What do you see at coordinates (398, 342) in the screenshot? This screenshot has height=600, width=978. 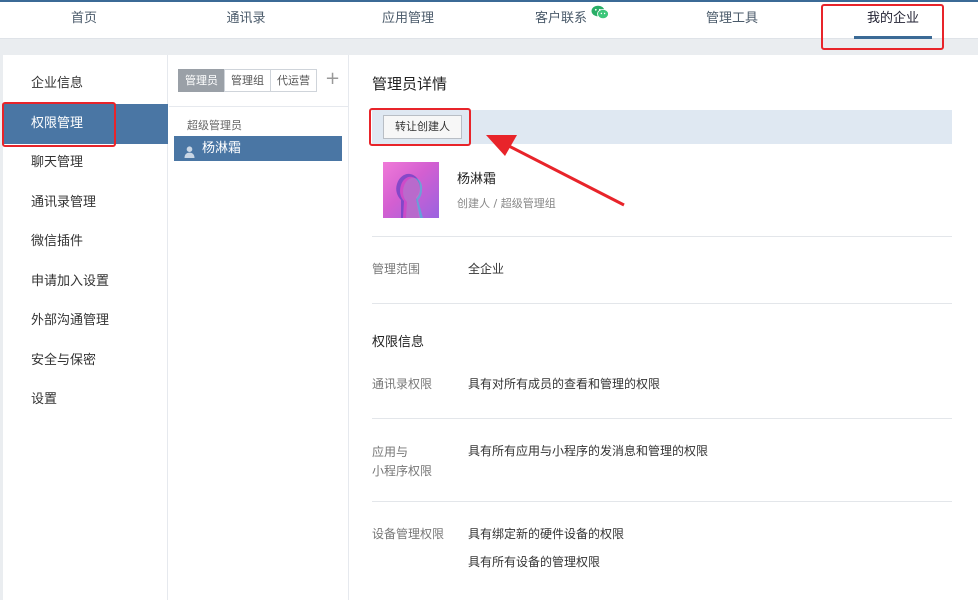 I see `permissions-section-title: 权限信息` at bounding box center [398, 342].